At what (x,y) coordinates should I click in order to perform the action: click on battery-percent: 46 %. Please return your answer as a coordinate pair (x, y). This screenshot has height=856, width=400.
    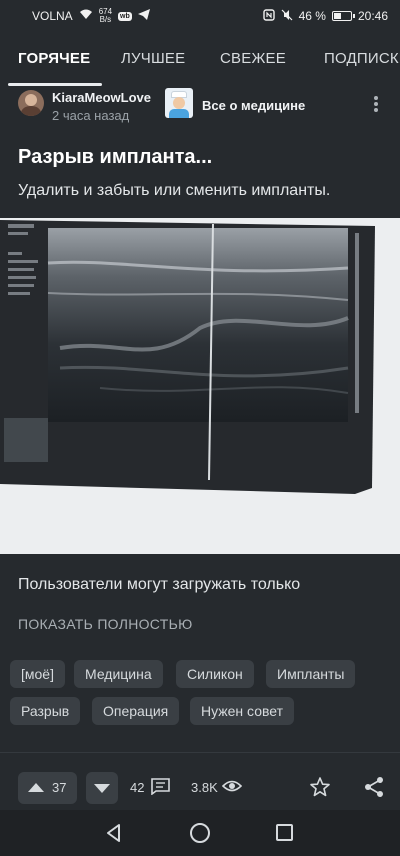
    Looking at the image, I should click on (312, 16).